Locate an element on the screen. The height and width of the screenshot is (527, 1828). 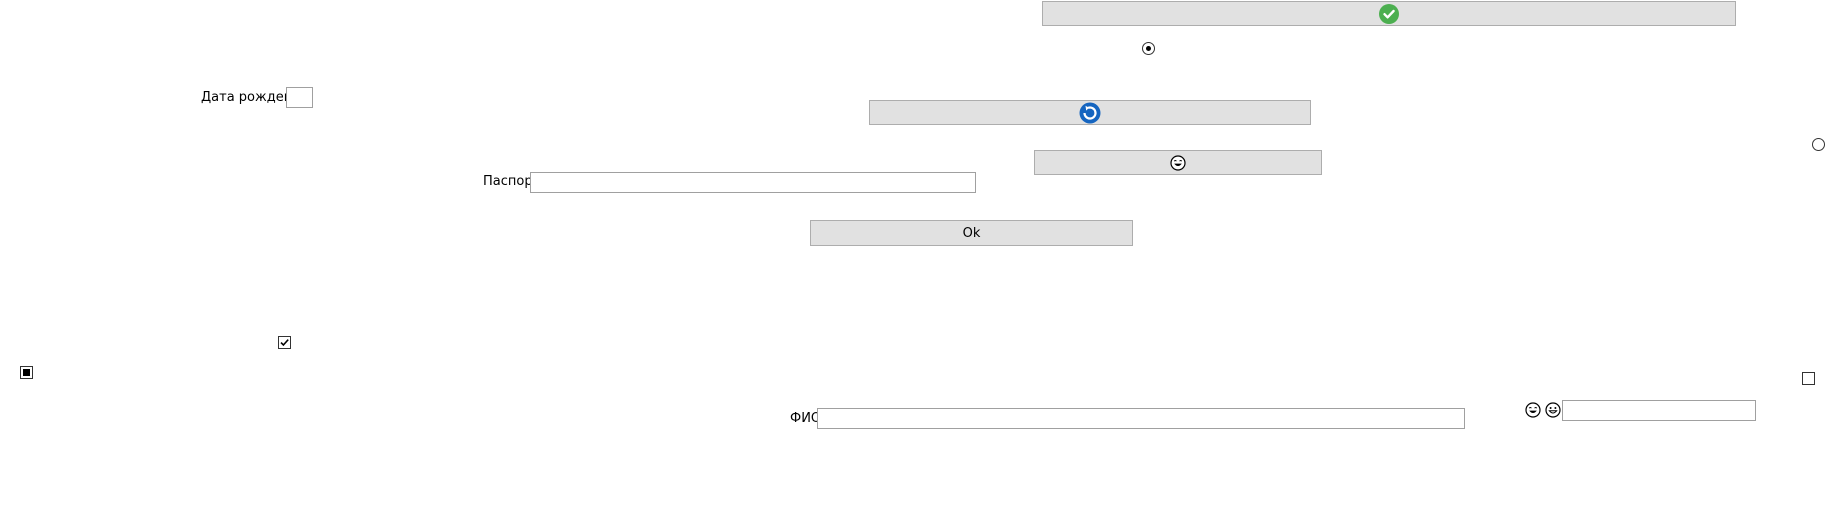
check-circle-icon is located at coordinates (1389, 13).